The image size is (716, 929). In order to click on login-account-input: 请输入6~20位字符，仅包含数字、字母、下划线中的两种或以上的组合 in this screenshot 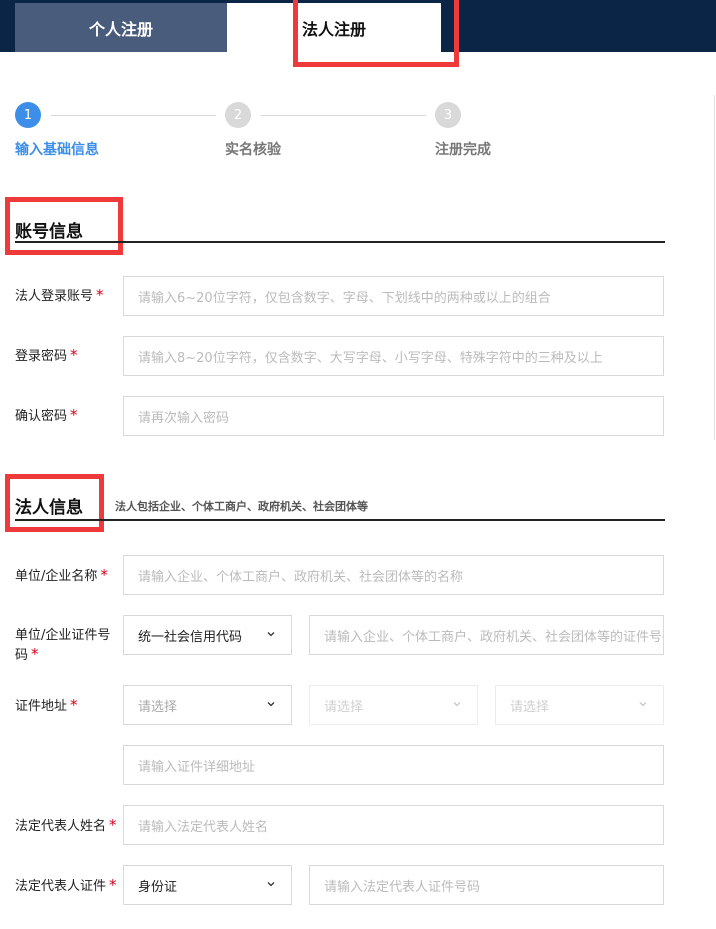, I will do `click(393, 296)`.